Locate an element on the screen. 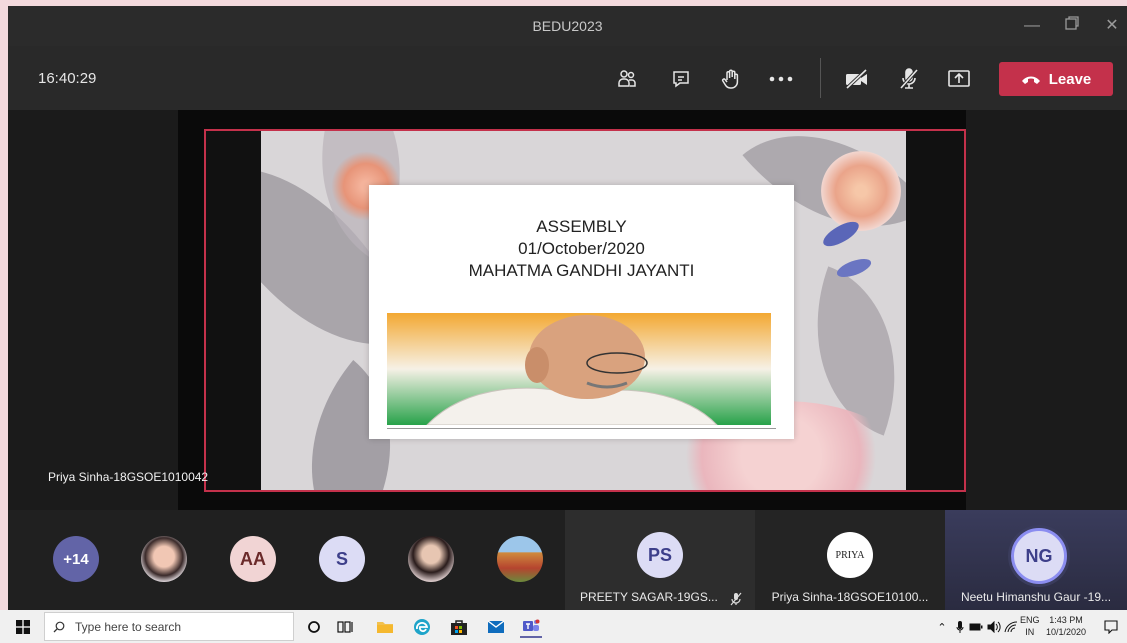  clock-time: 1:43 PM is located at coordinates (1066, 620).